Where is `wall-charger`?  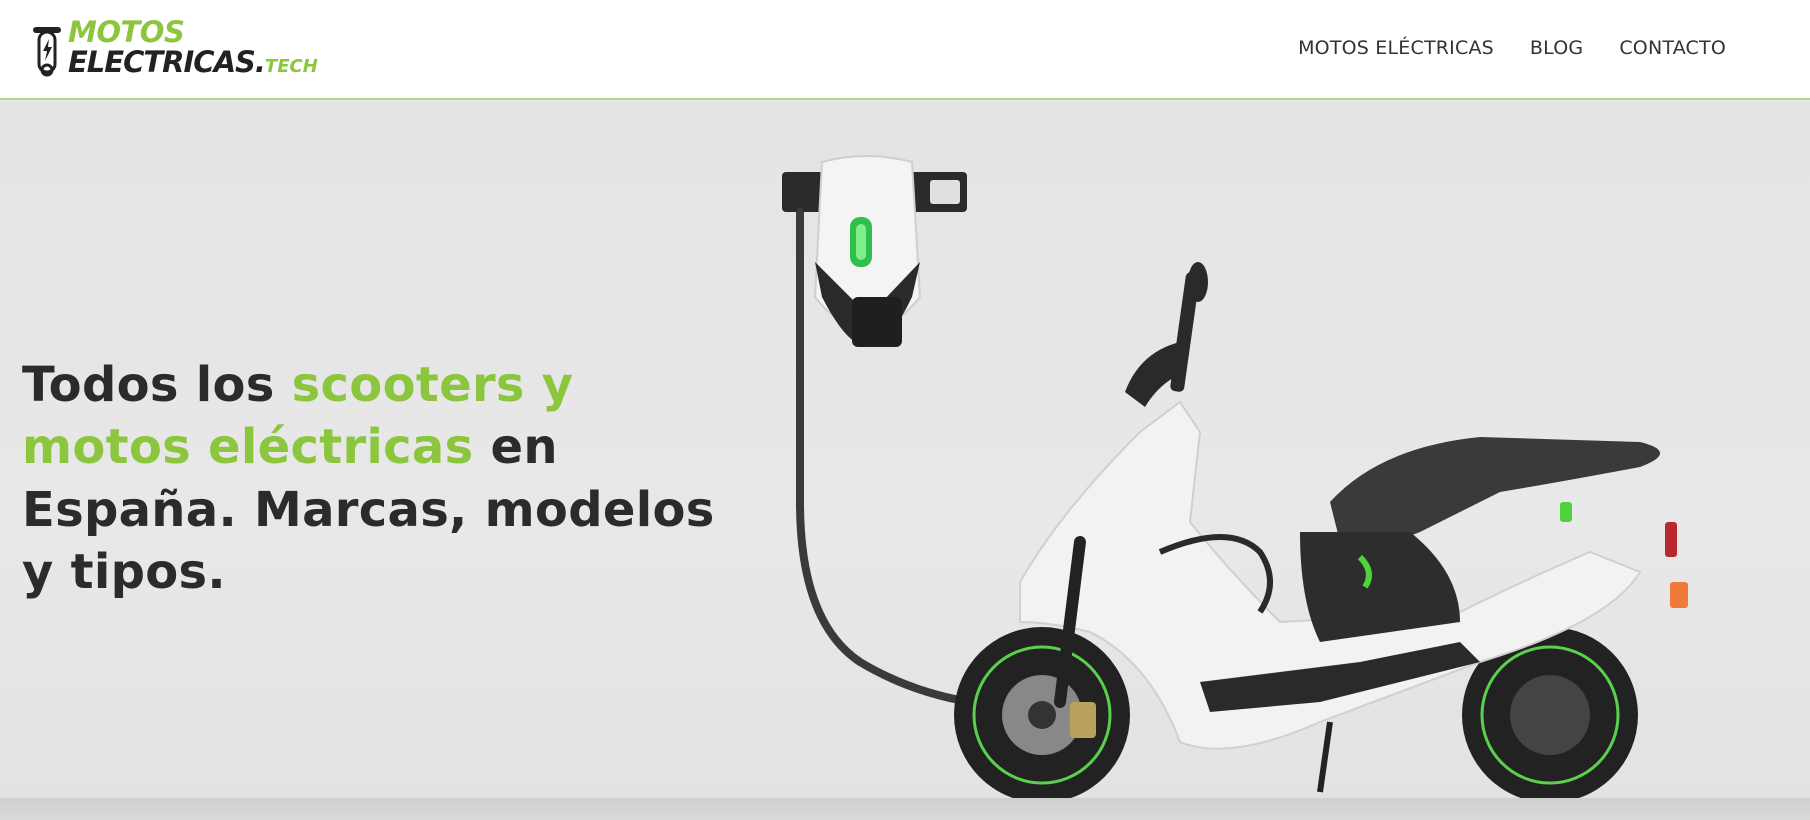
wall-charger is located at coordinates (878, 430).